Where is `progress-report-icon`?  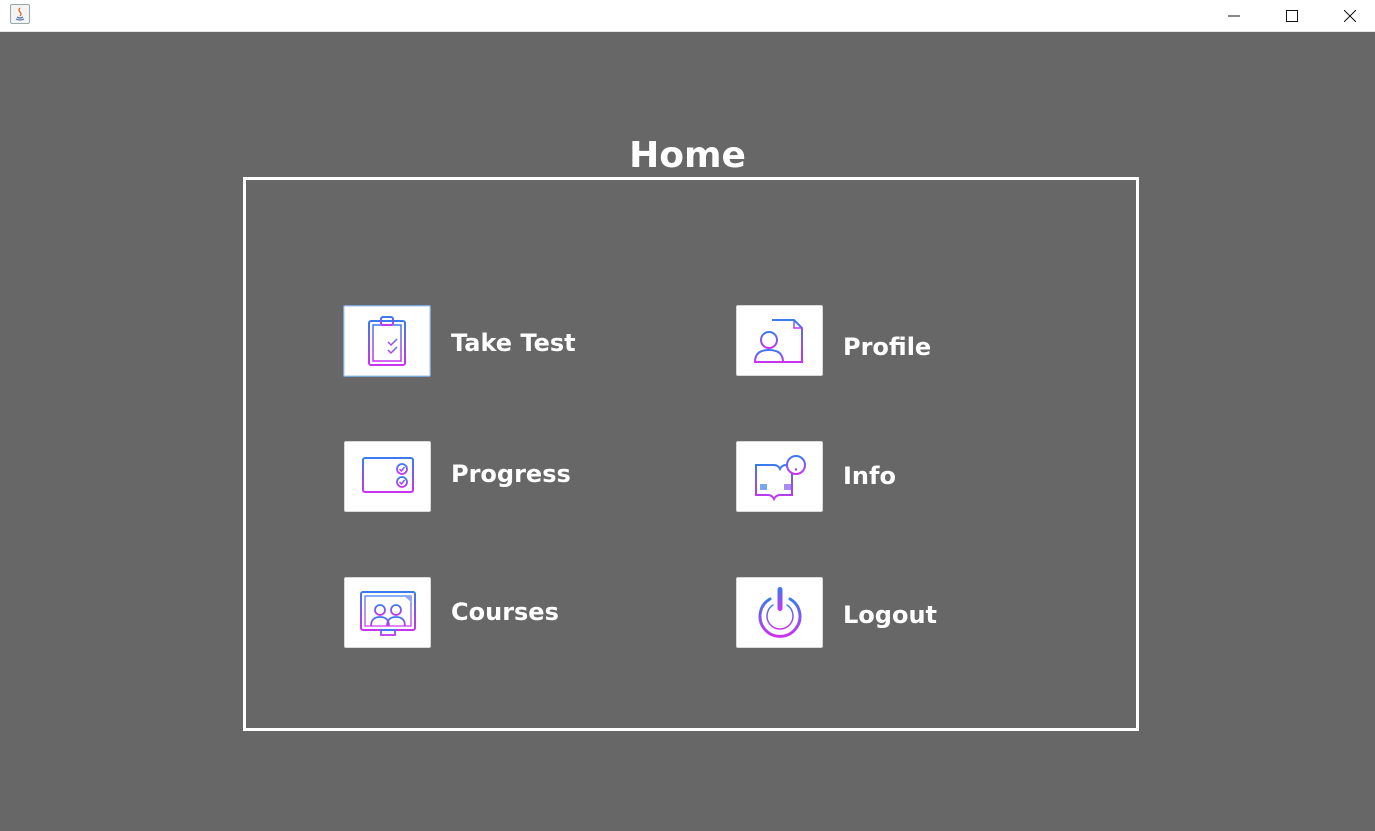 progress-report-icon is located at coordinates (387, 476).